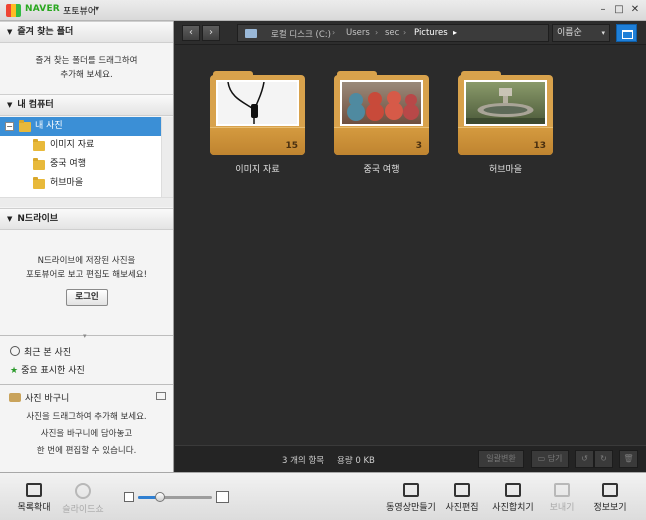 The image size is (646, 520). What do you see at coordinates (45, 32) in the screenshot?
I see `favorites-title: 즐겨 찾는 폴더` at bounding box center [45, 32].